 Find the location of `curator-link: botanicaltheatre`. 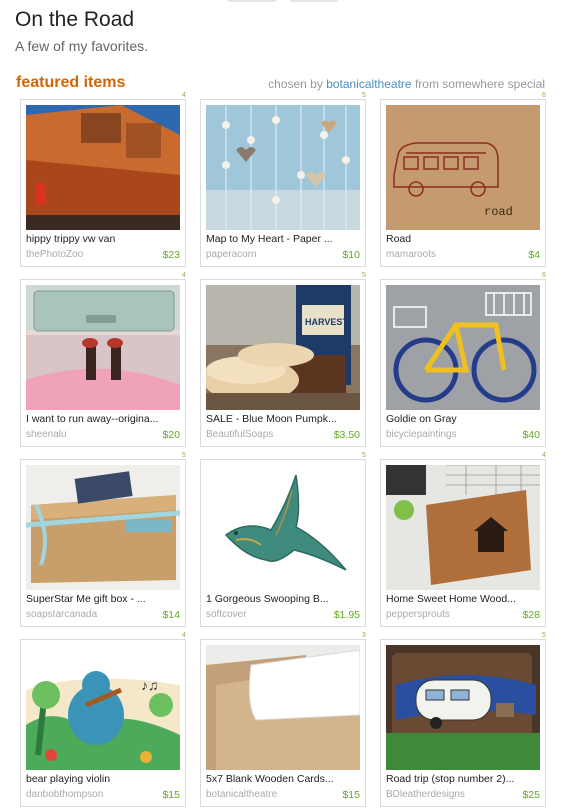

curator-link: botanicaltheatre is located at coordinates (368, 84).